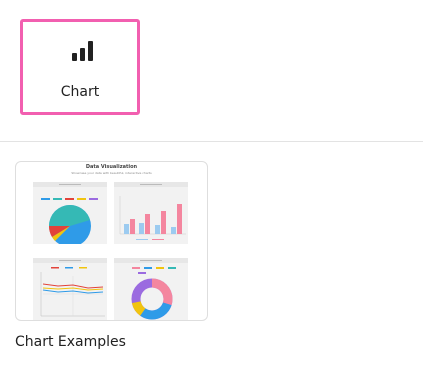 This screenshot has width=423, height=368. I want to click on thumbnail-bar-panel, so click(151, 213).